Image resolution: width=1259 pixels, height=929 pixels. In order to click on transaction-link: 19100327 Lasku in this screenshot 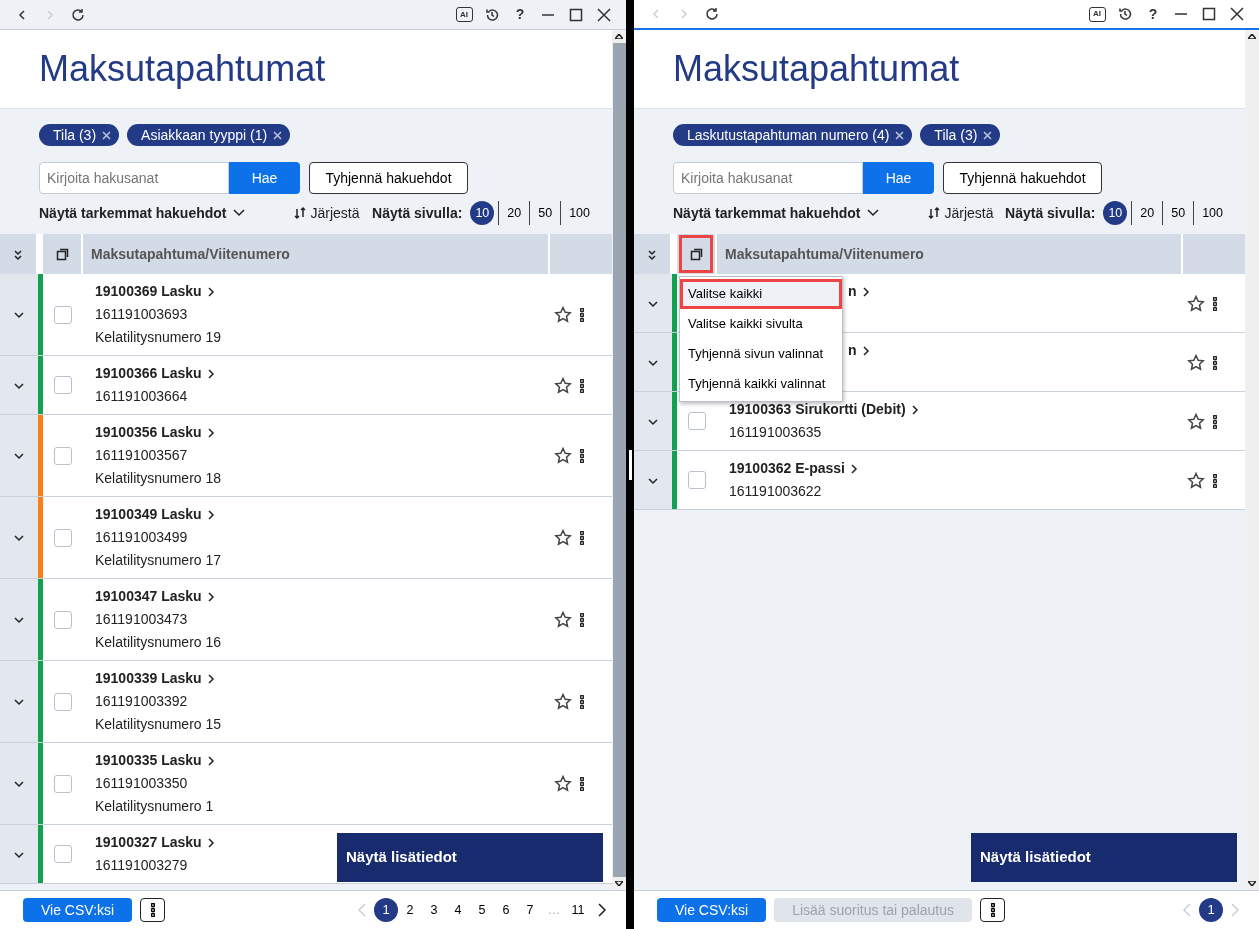, I will do `click(155, 842)`.